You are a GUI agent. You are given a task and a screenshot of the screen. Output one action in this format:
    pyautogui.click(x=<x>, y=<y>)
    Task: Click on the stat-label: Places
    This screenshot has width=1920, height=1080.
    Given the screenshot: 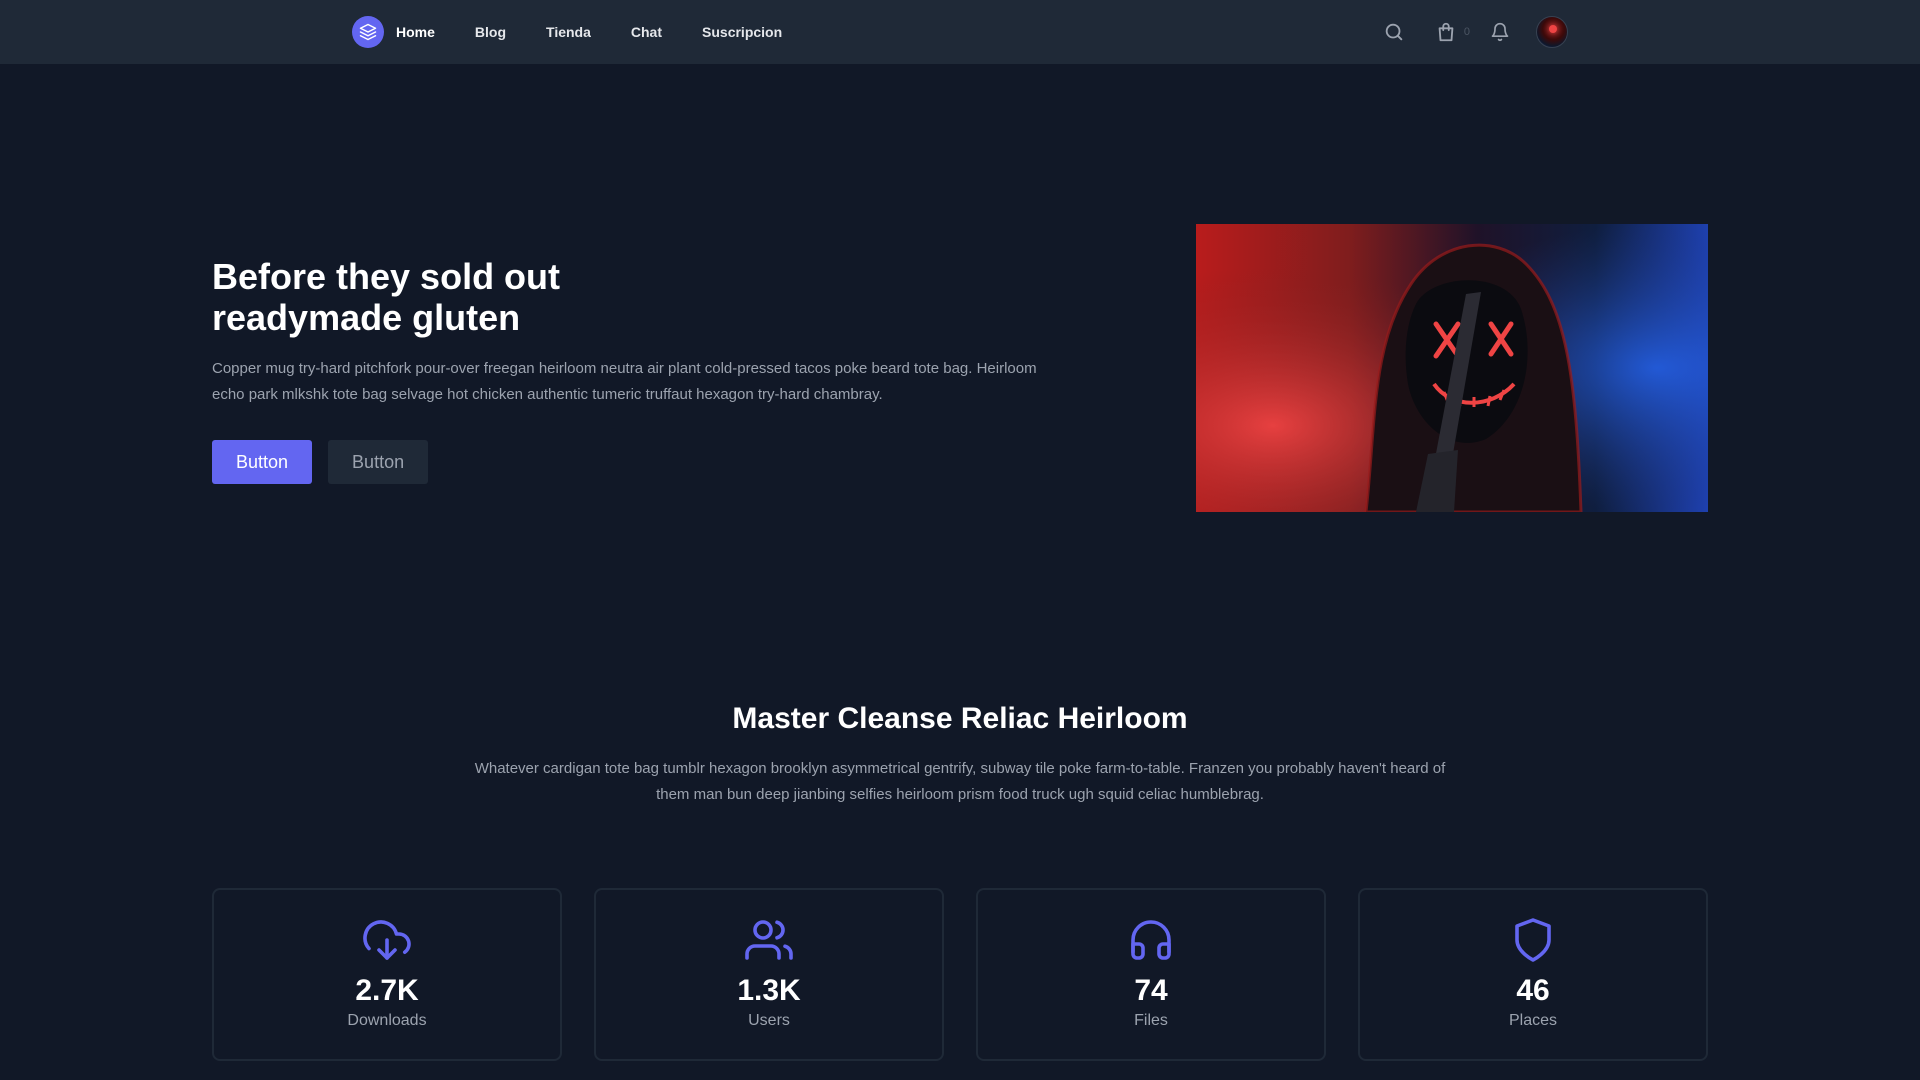 What is the action you would take?
    pyautogui.click(x=1533, y=1020)
    